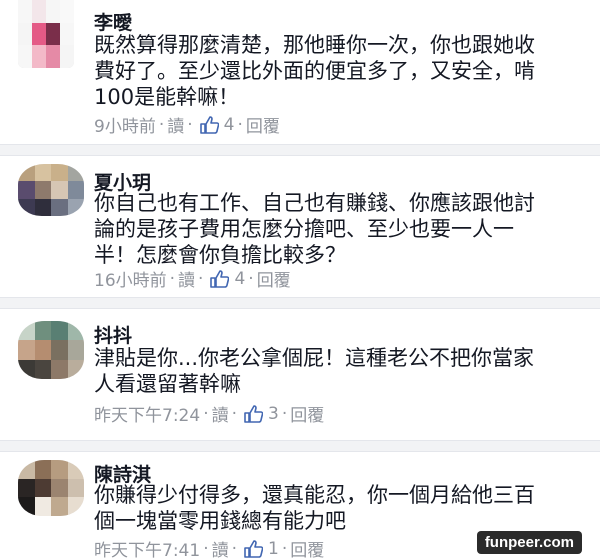 This screenshot has height=560, width=600. I want to click on timestamp: 昨天下午7:41, so click(147, 548).